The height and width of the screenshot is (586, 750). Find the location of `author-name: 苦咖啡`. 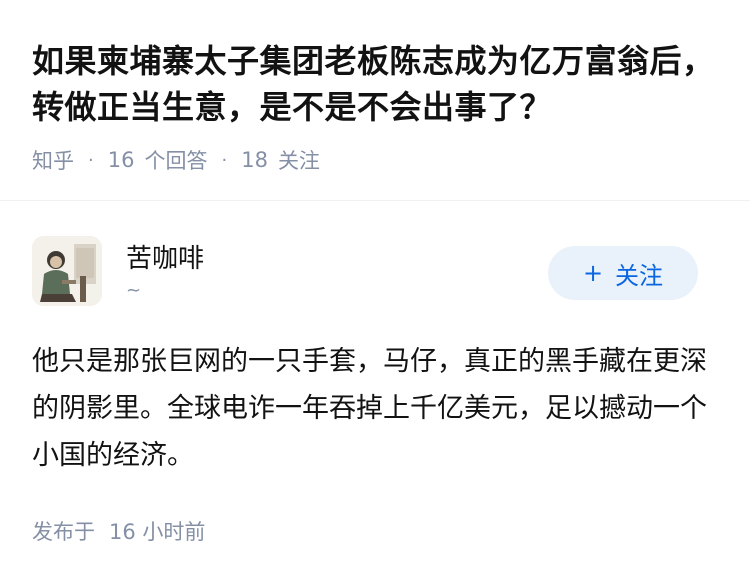

author-name: 苦咖啡 is located at coordinates (165, 256).